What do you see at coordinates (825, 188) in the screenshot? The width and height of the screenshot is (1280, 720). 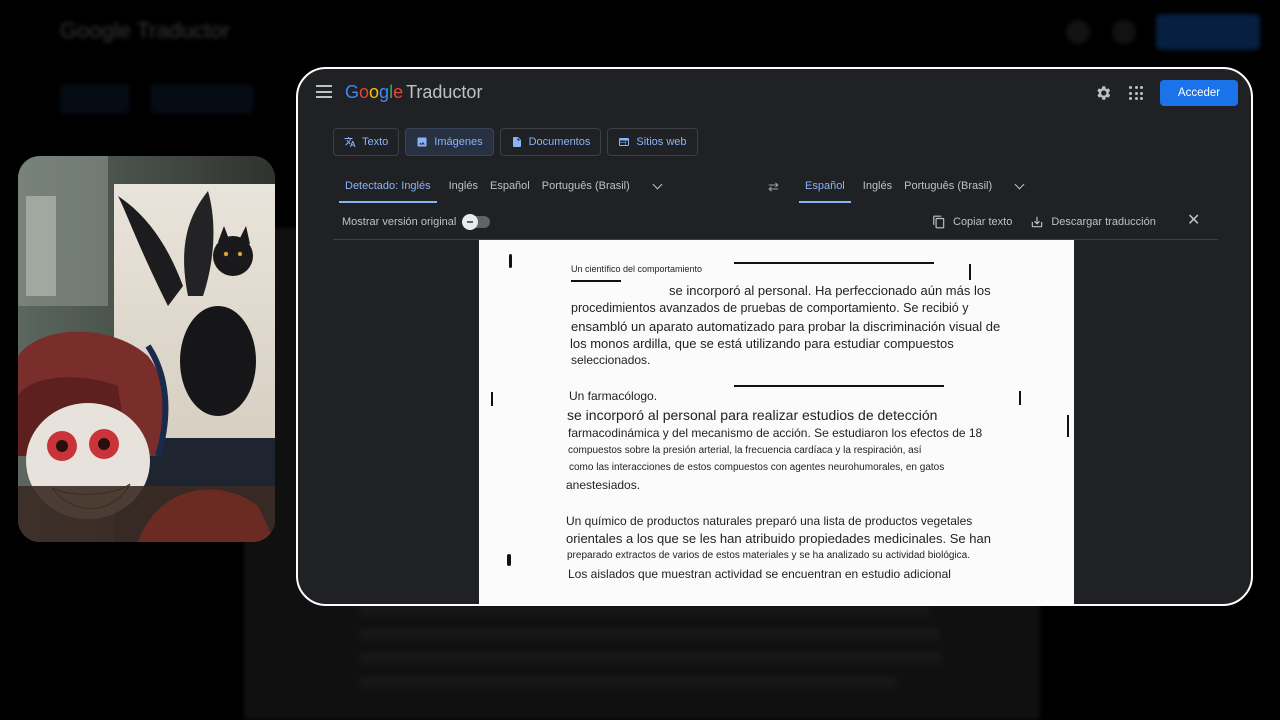 I see `target-lang-spanish: Español` at bounding box center [825, 188].